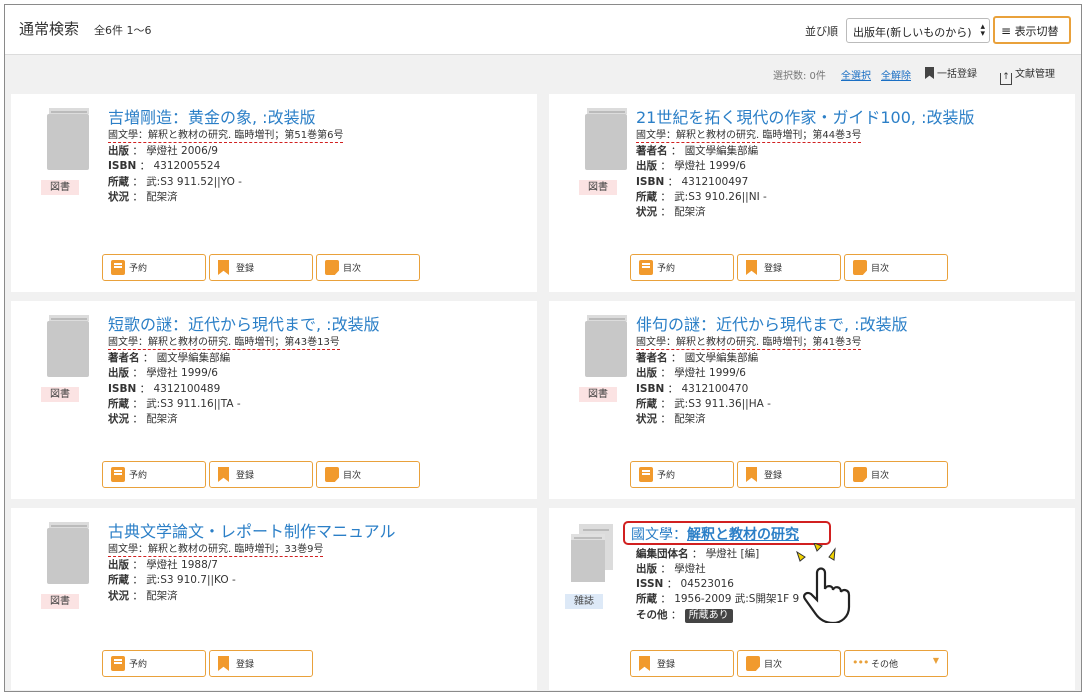 The image size is (1088, 696). What do you see at coordinates (671, 569) in the screenshot?
I see `meta-publish: 出版 ： 學燈社` at bounding box center [671, 569].